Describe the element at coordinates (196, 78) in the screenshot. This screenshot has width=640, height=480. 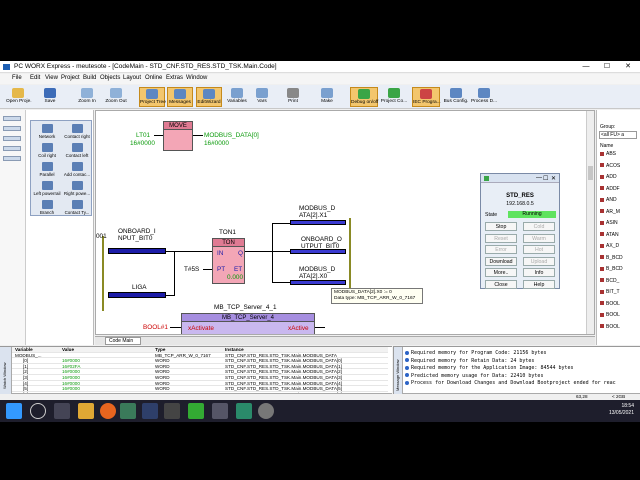
I see `menu-window: Window` at that location.